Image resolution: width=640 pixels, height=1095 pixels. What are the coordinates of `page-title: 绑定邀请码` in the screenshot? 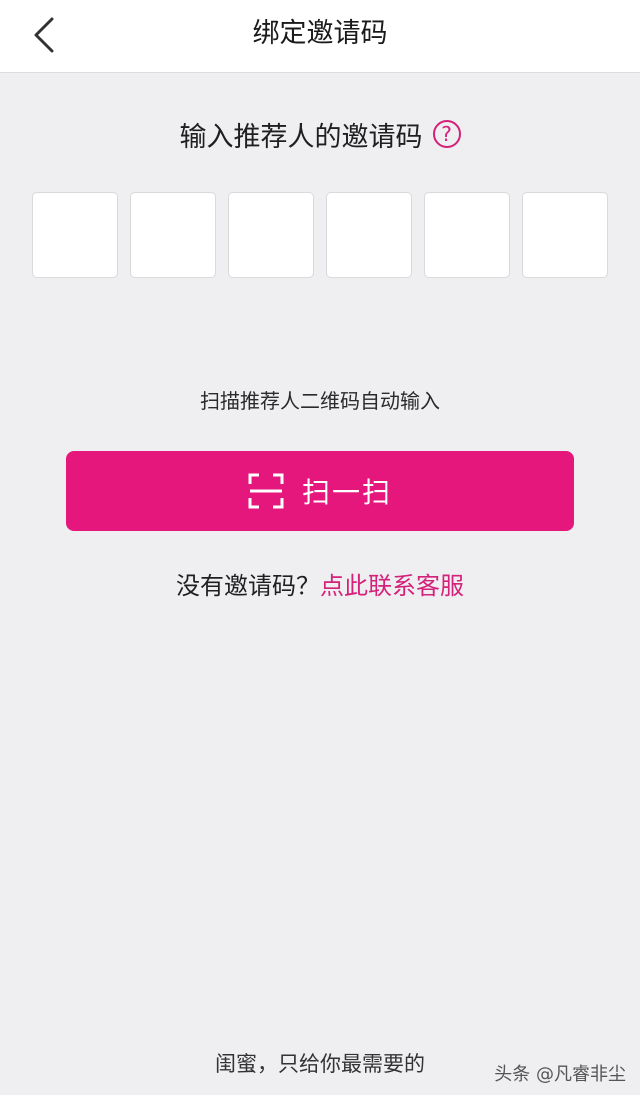 It's located at (320, 33).